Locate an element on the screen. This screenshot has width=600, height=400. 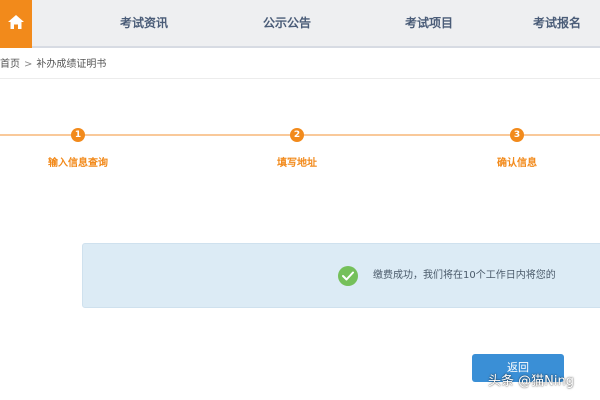
step-1-label: 输入信息查询 is located at coordinates (78, 163).